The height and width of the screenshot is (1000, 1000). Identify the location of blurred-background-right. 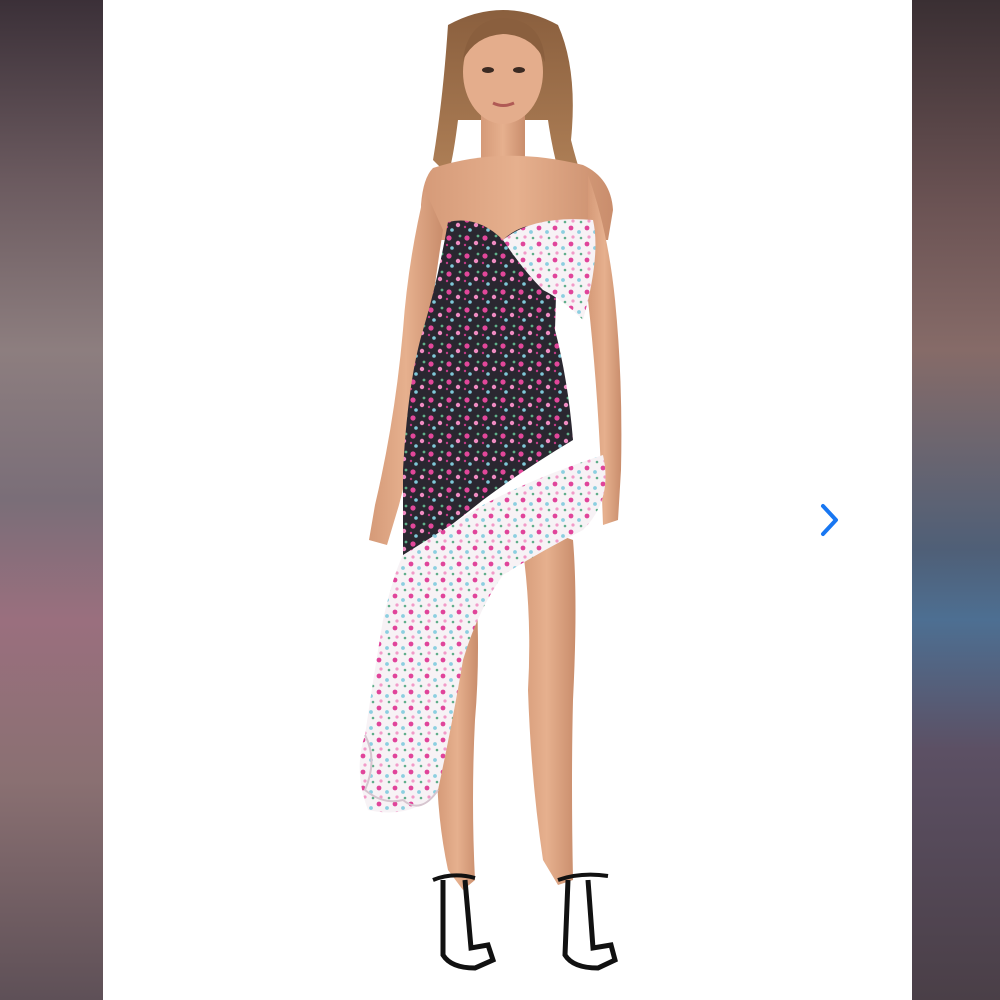
(956, 500).